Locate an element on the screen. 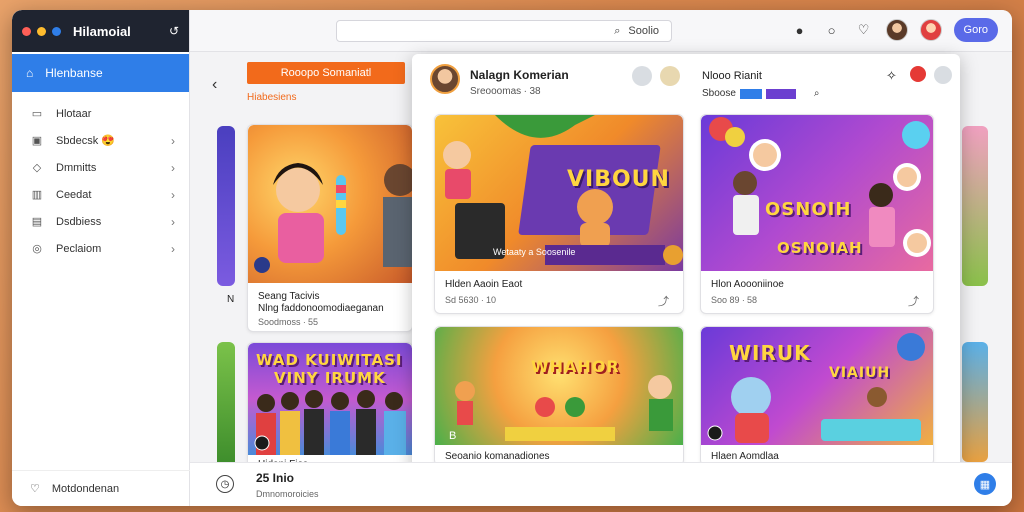  maximize-window-button is located at coordinates (56, 31).